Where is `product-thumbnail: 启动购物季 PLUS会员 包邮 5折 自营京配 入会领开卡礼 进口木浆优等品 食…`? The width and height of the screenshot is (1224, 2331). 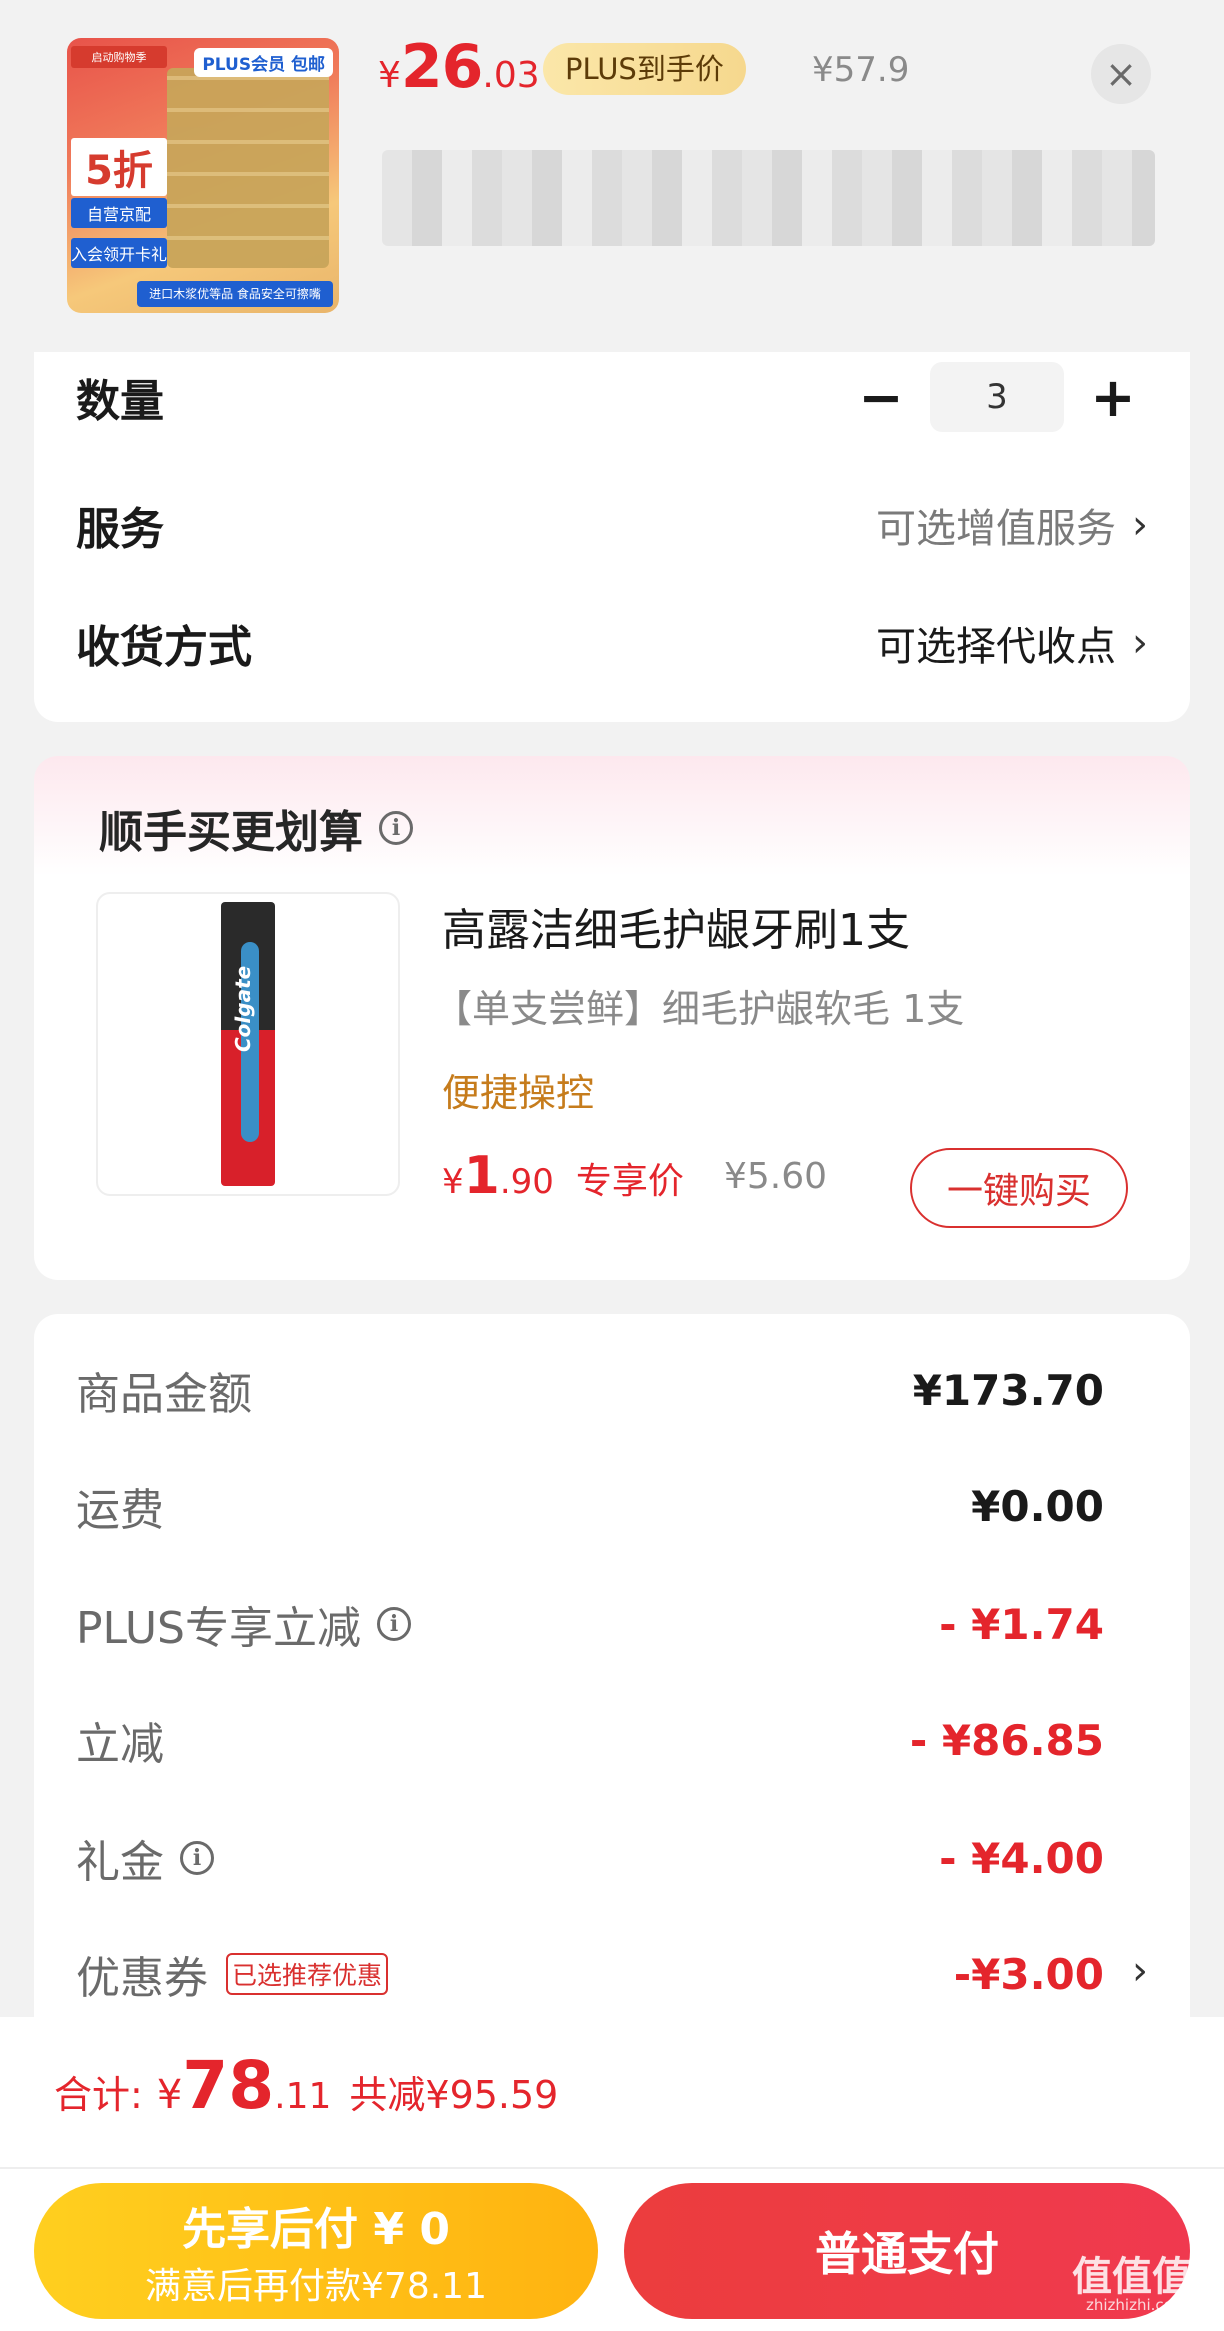
product-thumbnail: 启动购物季 PLUS会员 包邮 5折 自营京配 入会领开卡礼 进口木浆优等品 食… is located at coordinates (203, 175).